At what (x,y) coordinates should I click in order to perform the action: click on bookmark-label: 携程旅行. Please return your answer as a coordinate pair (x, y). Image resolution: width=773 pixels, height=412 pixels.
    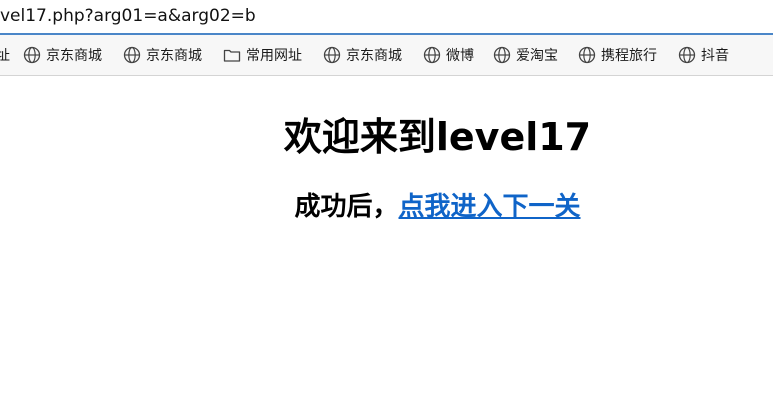
    Looking at the image, I should click on (629, 56).